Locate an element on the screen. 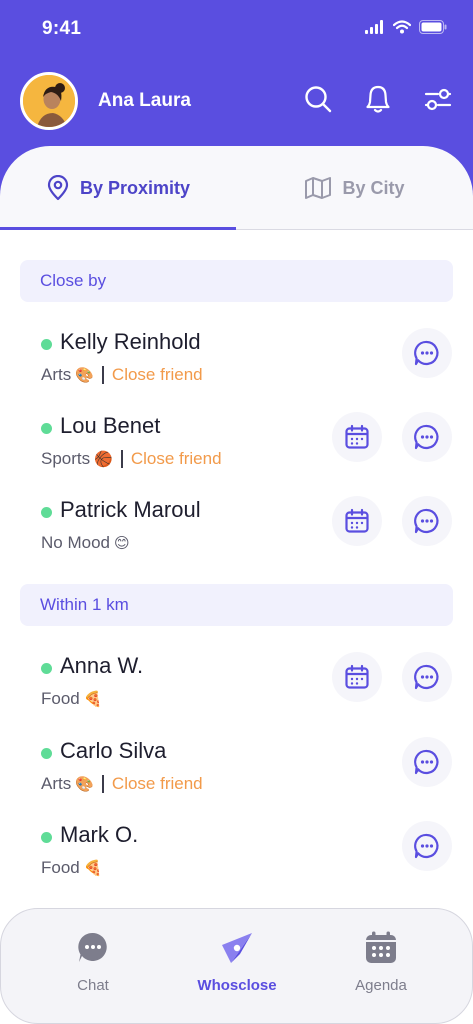  bottom-nav: Chat Whosclose Agenda is located at coordinates (236, 966).